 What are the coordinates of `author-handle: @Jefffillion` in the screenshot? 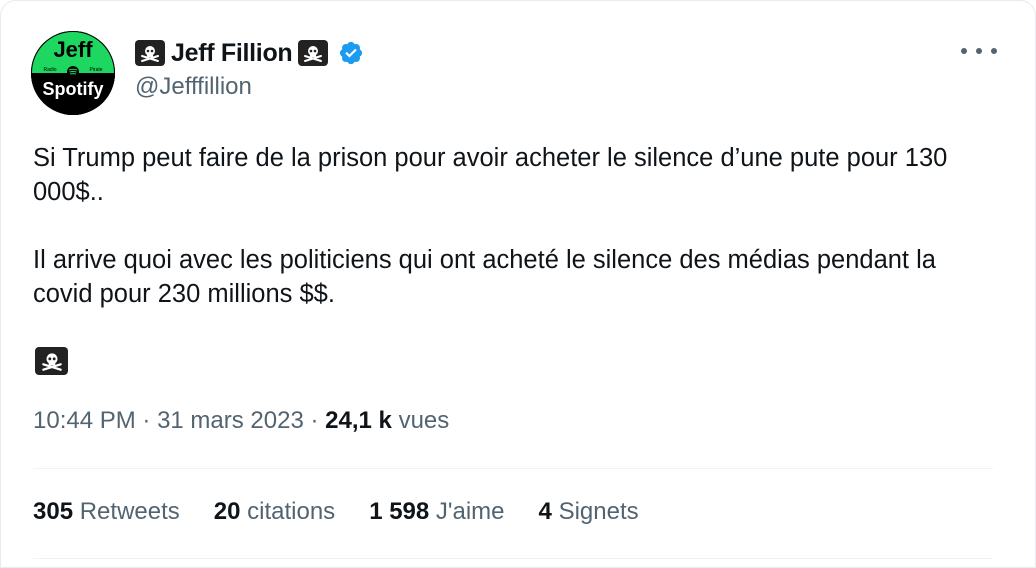 It's located at (193, 87).